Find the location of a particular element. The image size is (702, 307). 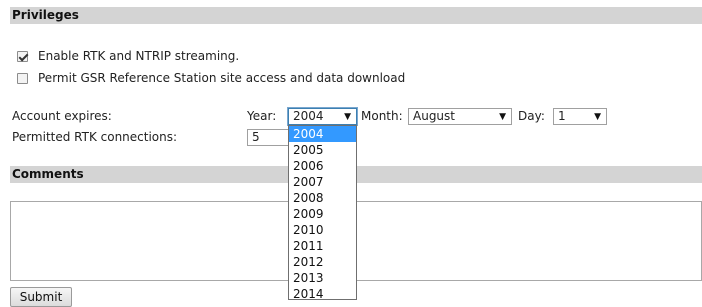

rtk-connections-input: 5 is located at coordinates (269, 137).